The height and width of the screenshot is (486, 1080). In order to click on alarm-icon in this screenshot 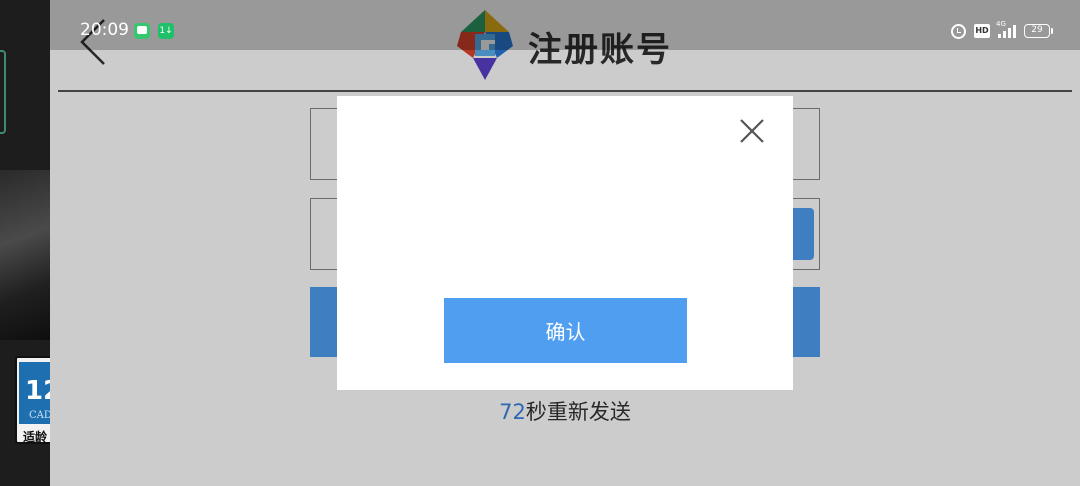, I will do `click(958, 31)`.